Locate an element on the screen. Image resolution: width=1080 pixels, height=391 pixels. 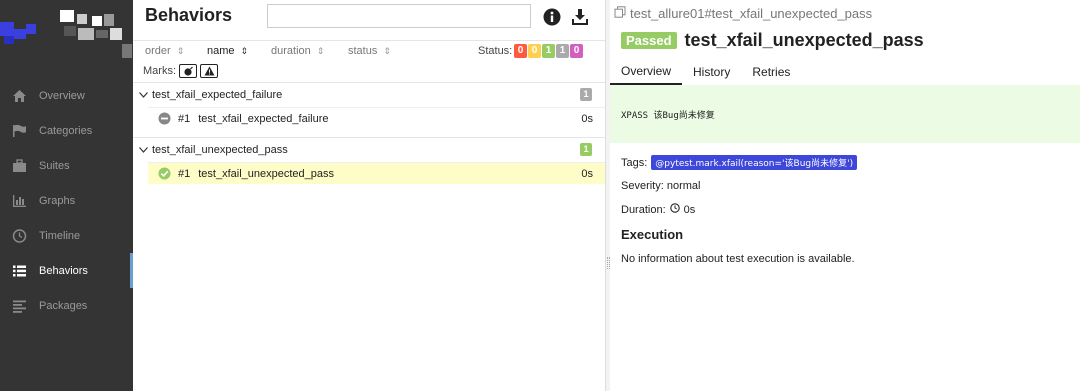
tree-group-header: test_xfail_expected_failure 1 is located at coordinates (369, 95).